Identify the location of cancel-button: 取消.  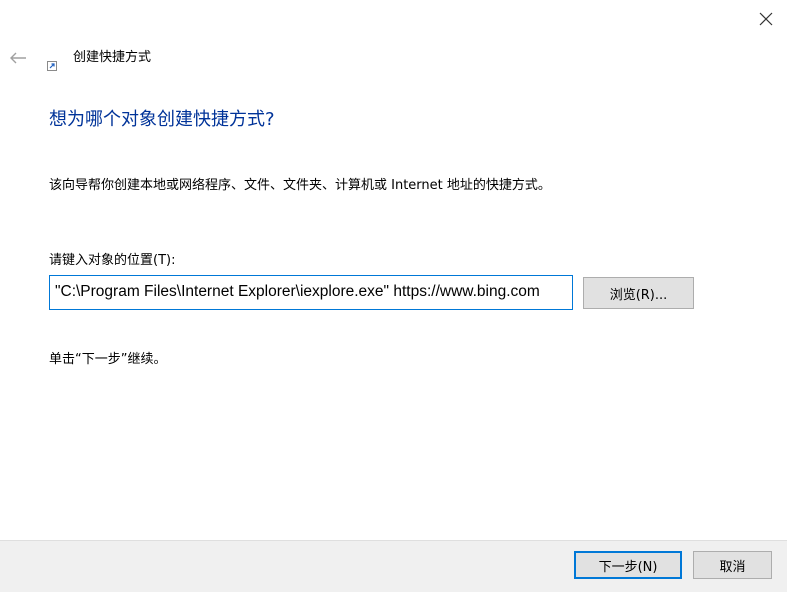
(732, 565).